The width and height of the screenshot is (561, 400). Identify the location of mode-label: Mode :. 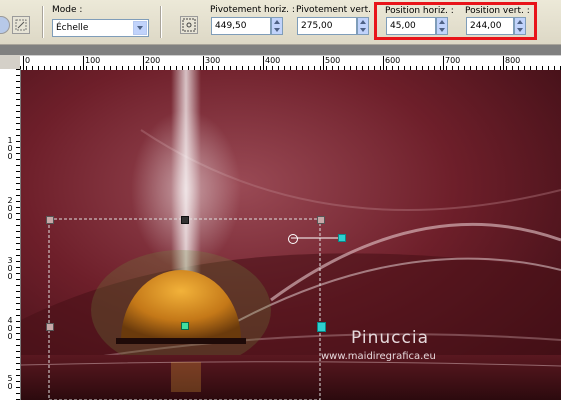
(67, 10).